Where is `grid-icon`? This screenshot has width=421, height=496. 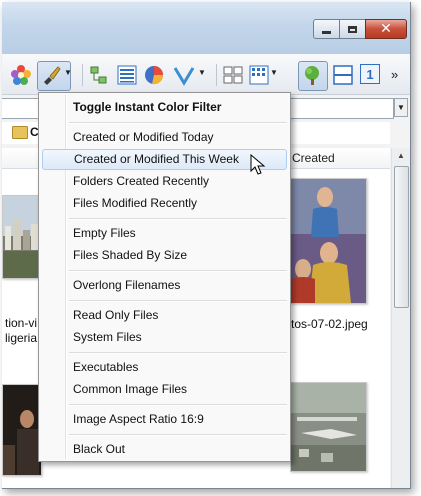
grid-icon is located at coordinates (259, 75).